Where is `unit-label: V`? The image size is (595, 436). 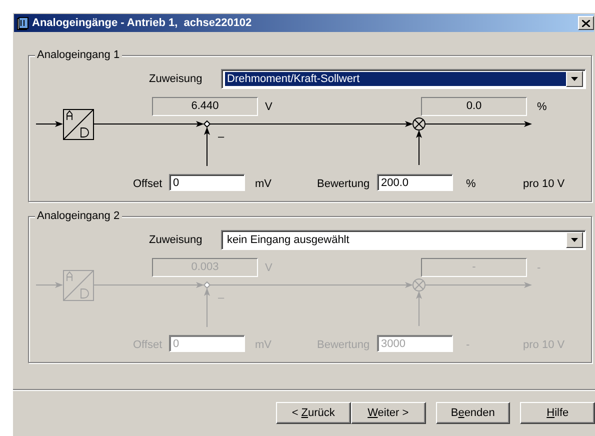
unit-label: V is located at coordinates (268, 107).